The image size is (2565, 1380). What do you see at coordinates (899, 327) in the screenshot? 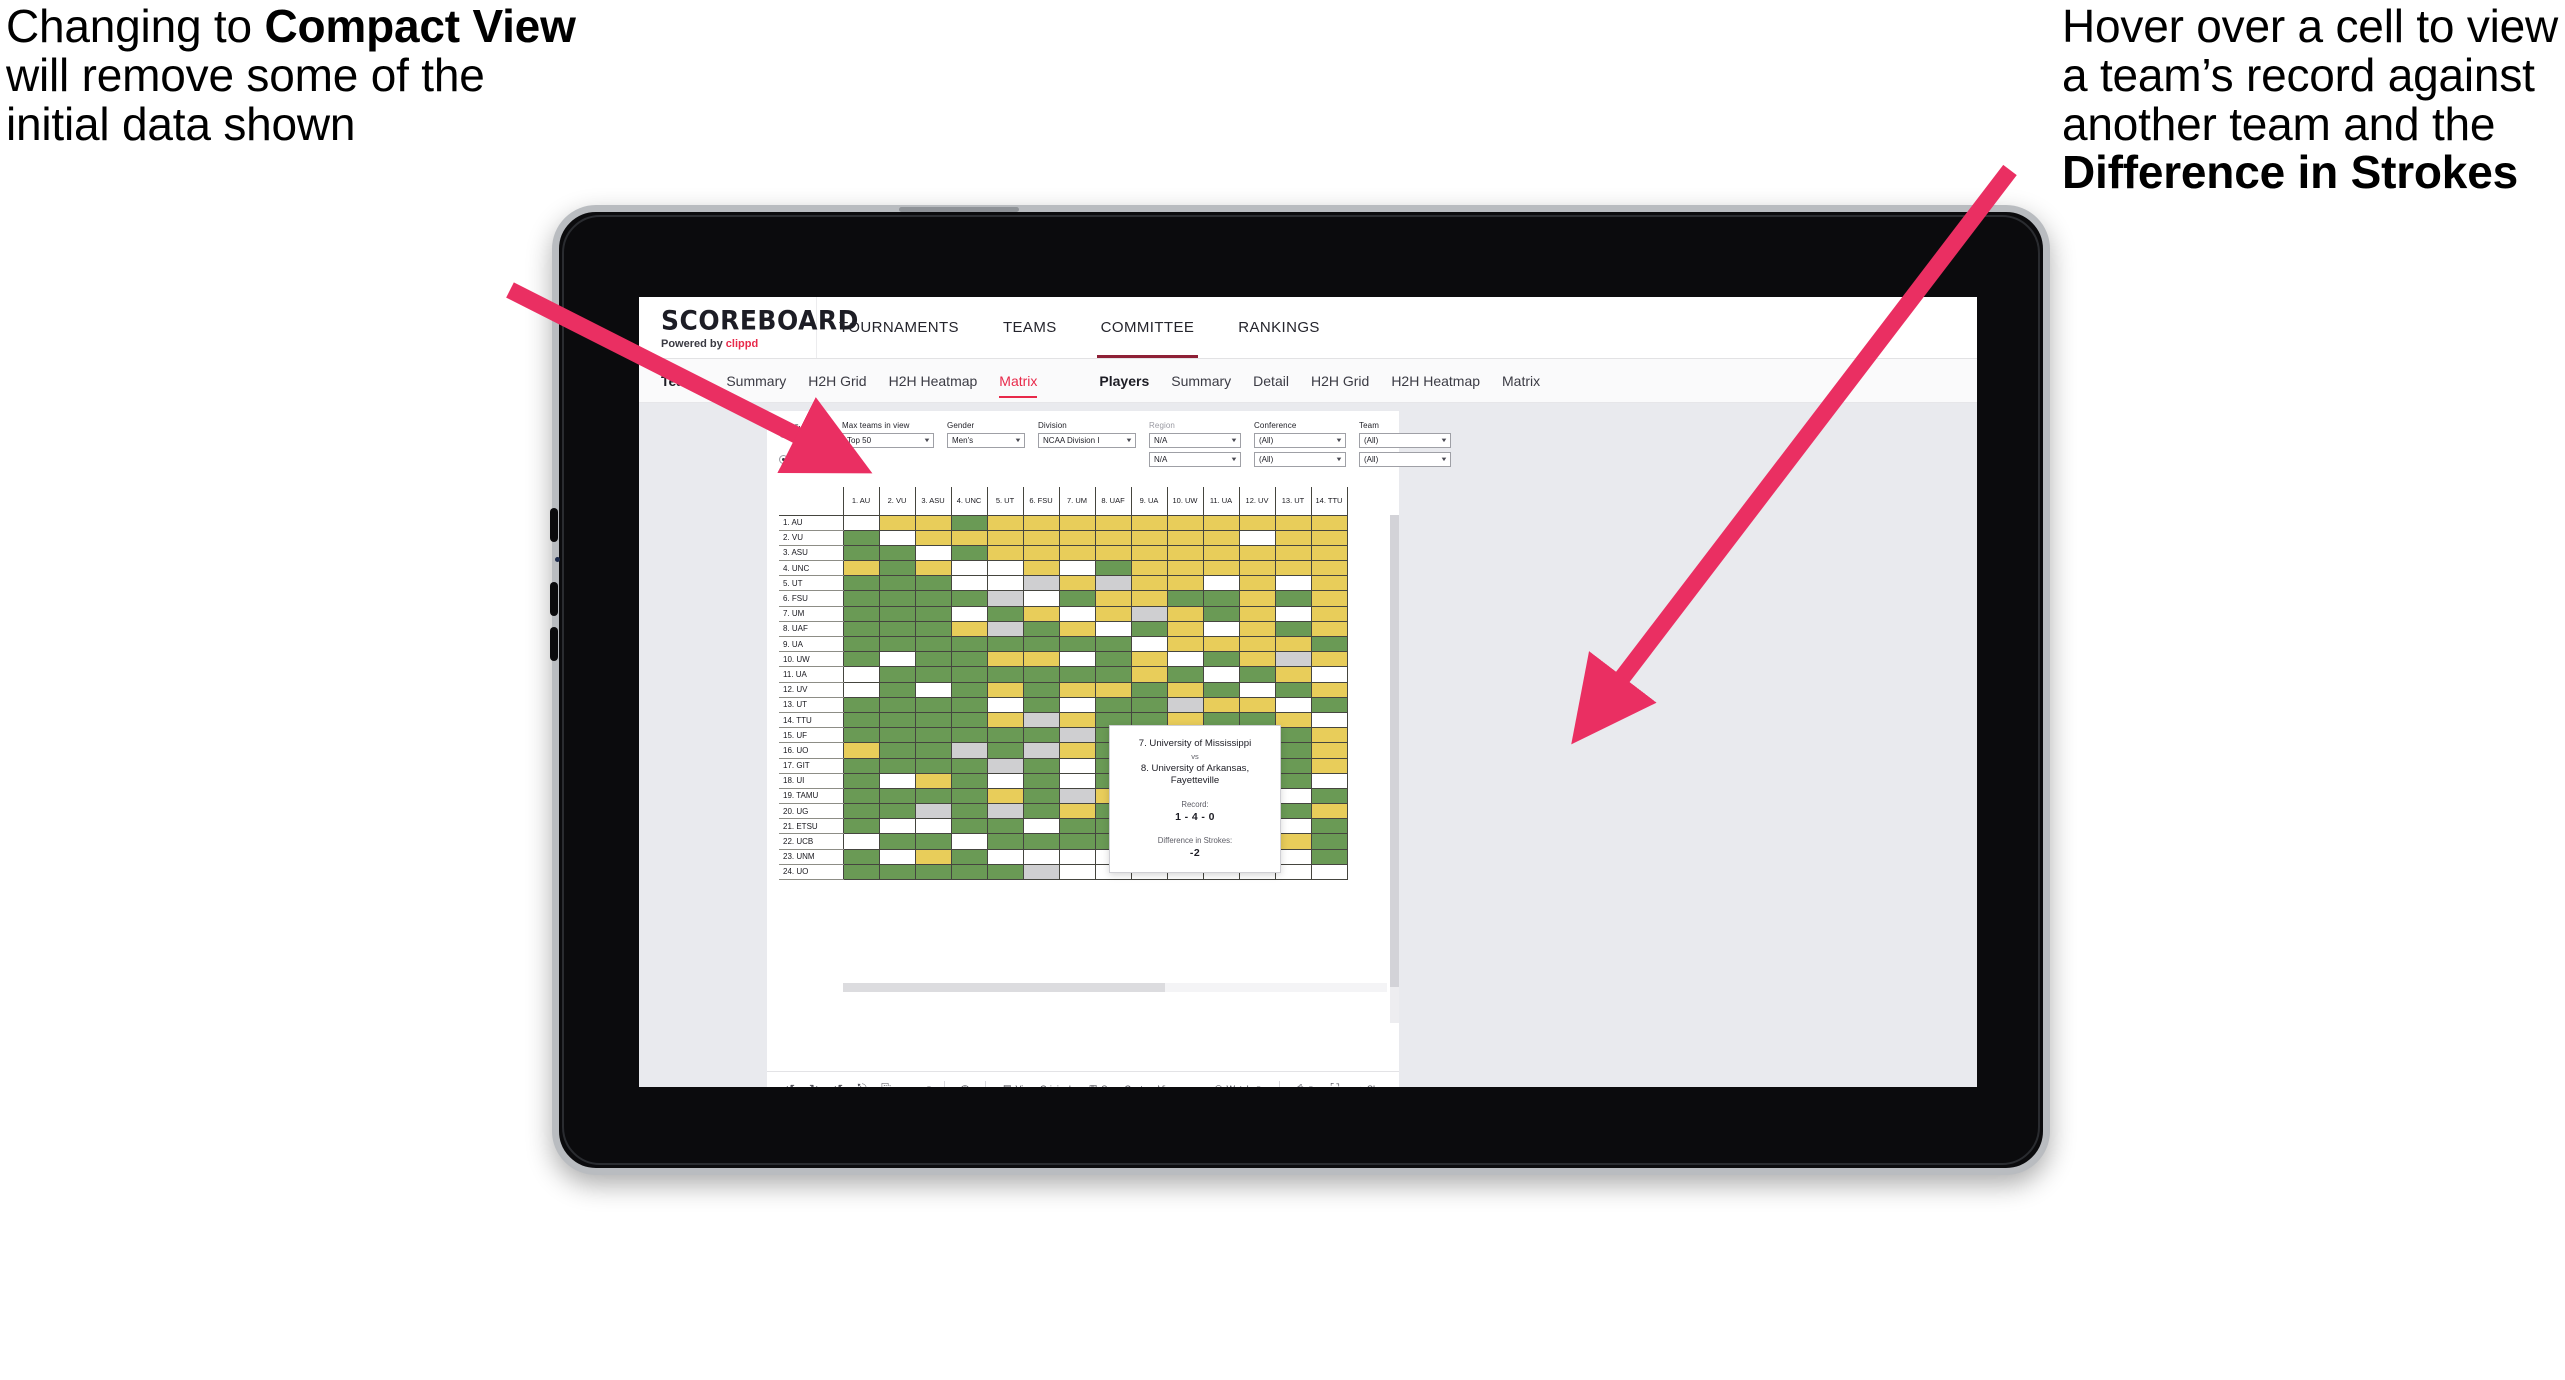
I see `topnav-item-tournaments: TOURNAMENTS` at bounding box center [899, 327].